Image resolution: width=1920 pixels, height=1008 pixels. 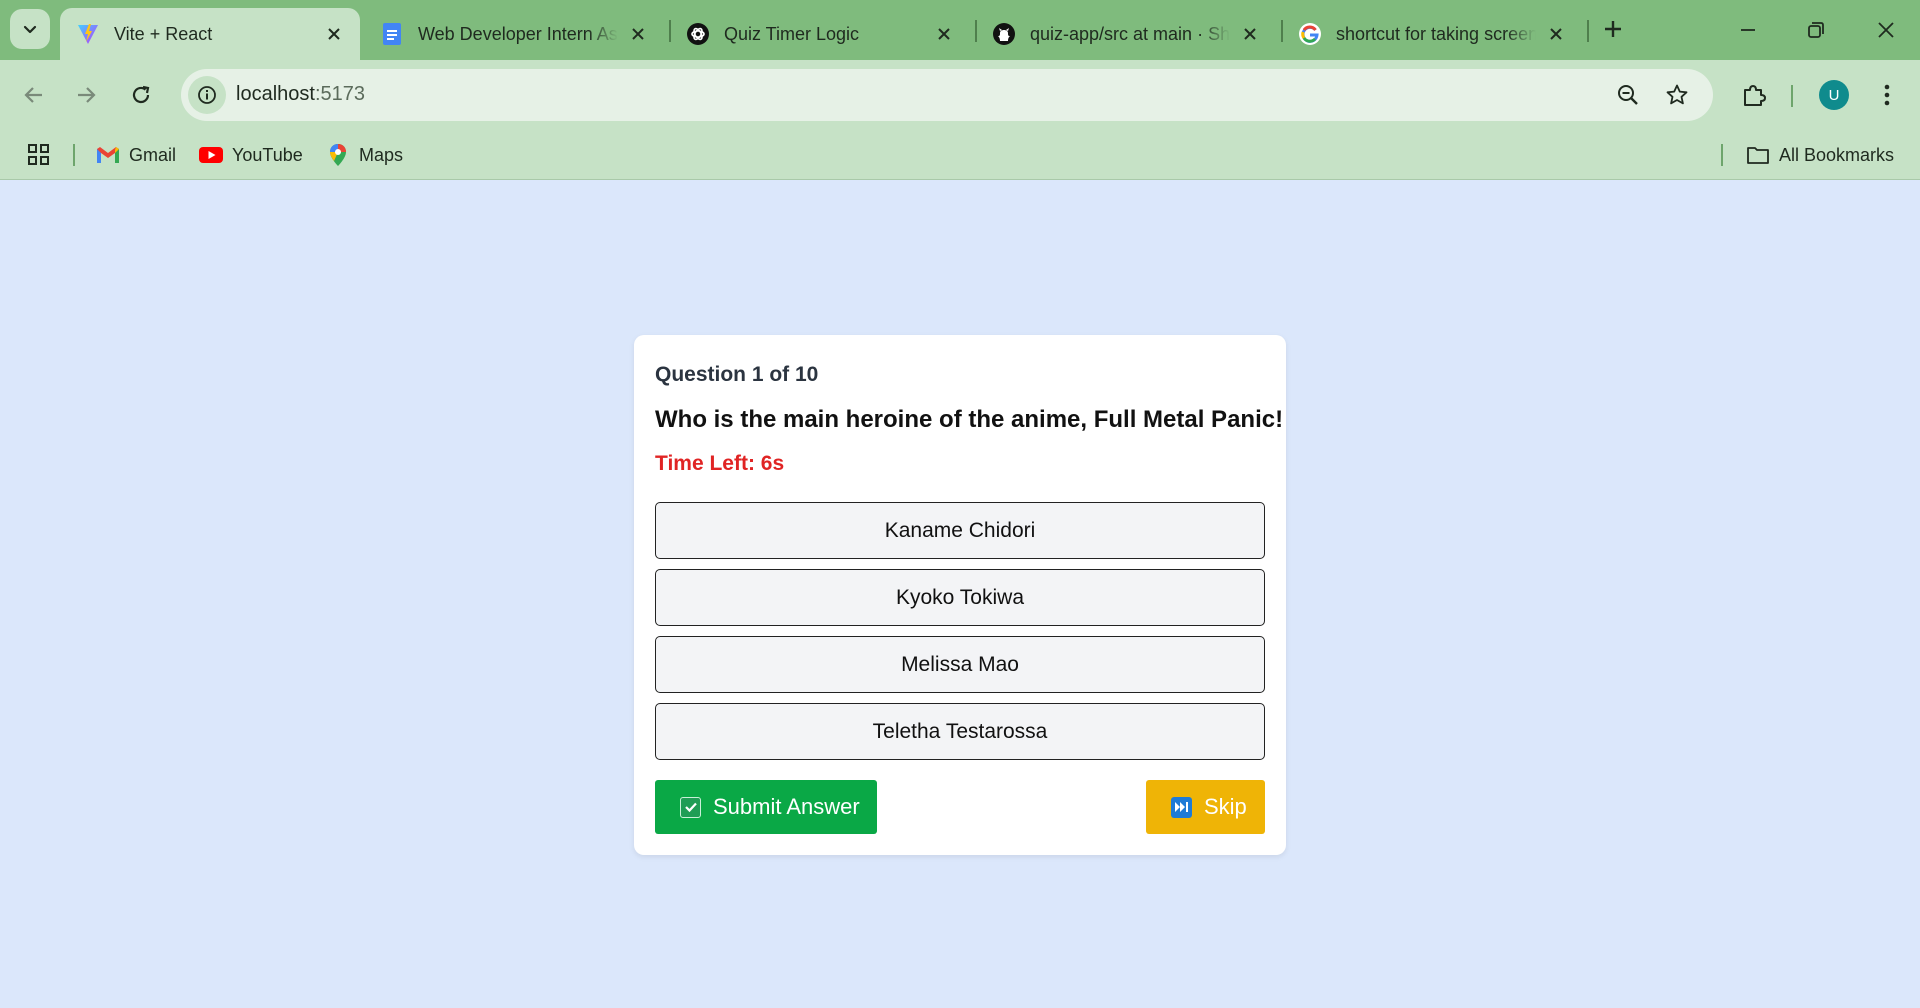 What do you see at coordinates (960, 731) in the screenshot?
I see `answer-option: Teletha Testarossa` at bounding box center [960, 731].